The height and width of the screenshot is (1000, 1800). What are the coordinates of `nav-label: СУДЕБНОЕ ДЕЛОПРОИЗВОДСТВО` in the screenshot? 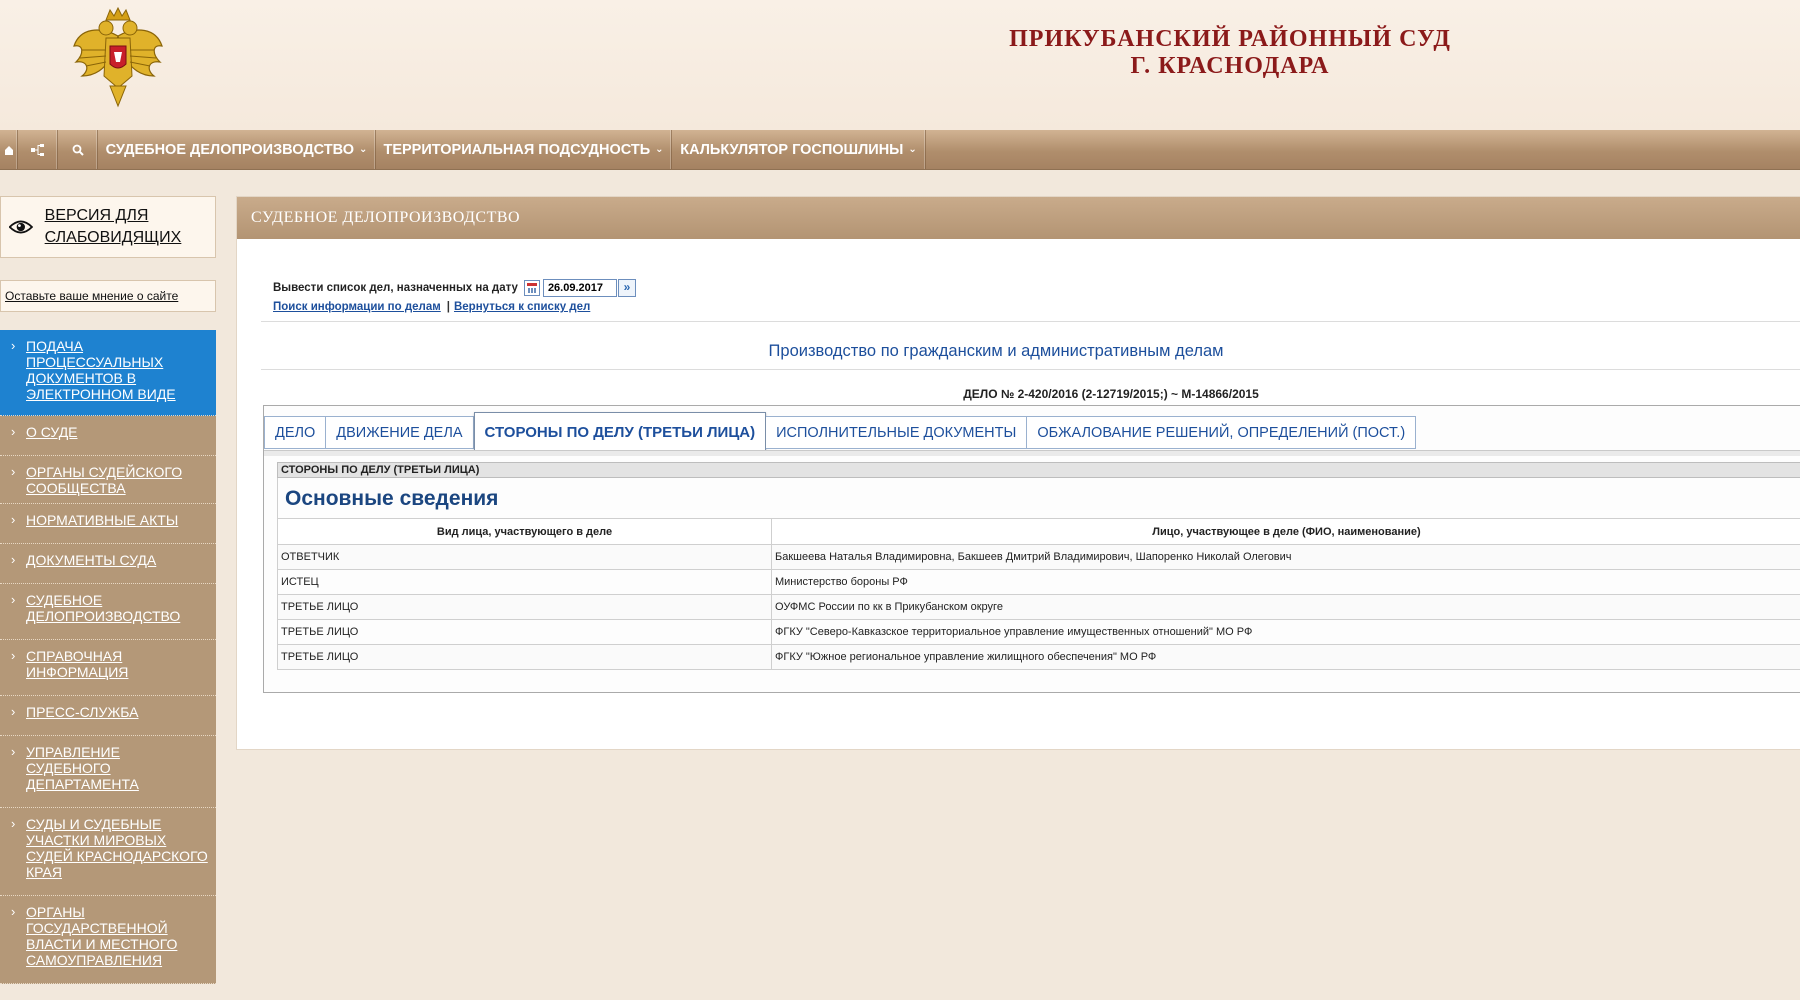 It's located at (230, 149).